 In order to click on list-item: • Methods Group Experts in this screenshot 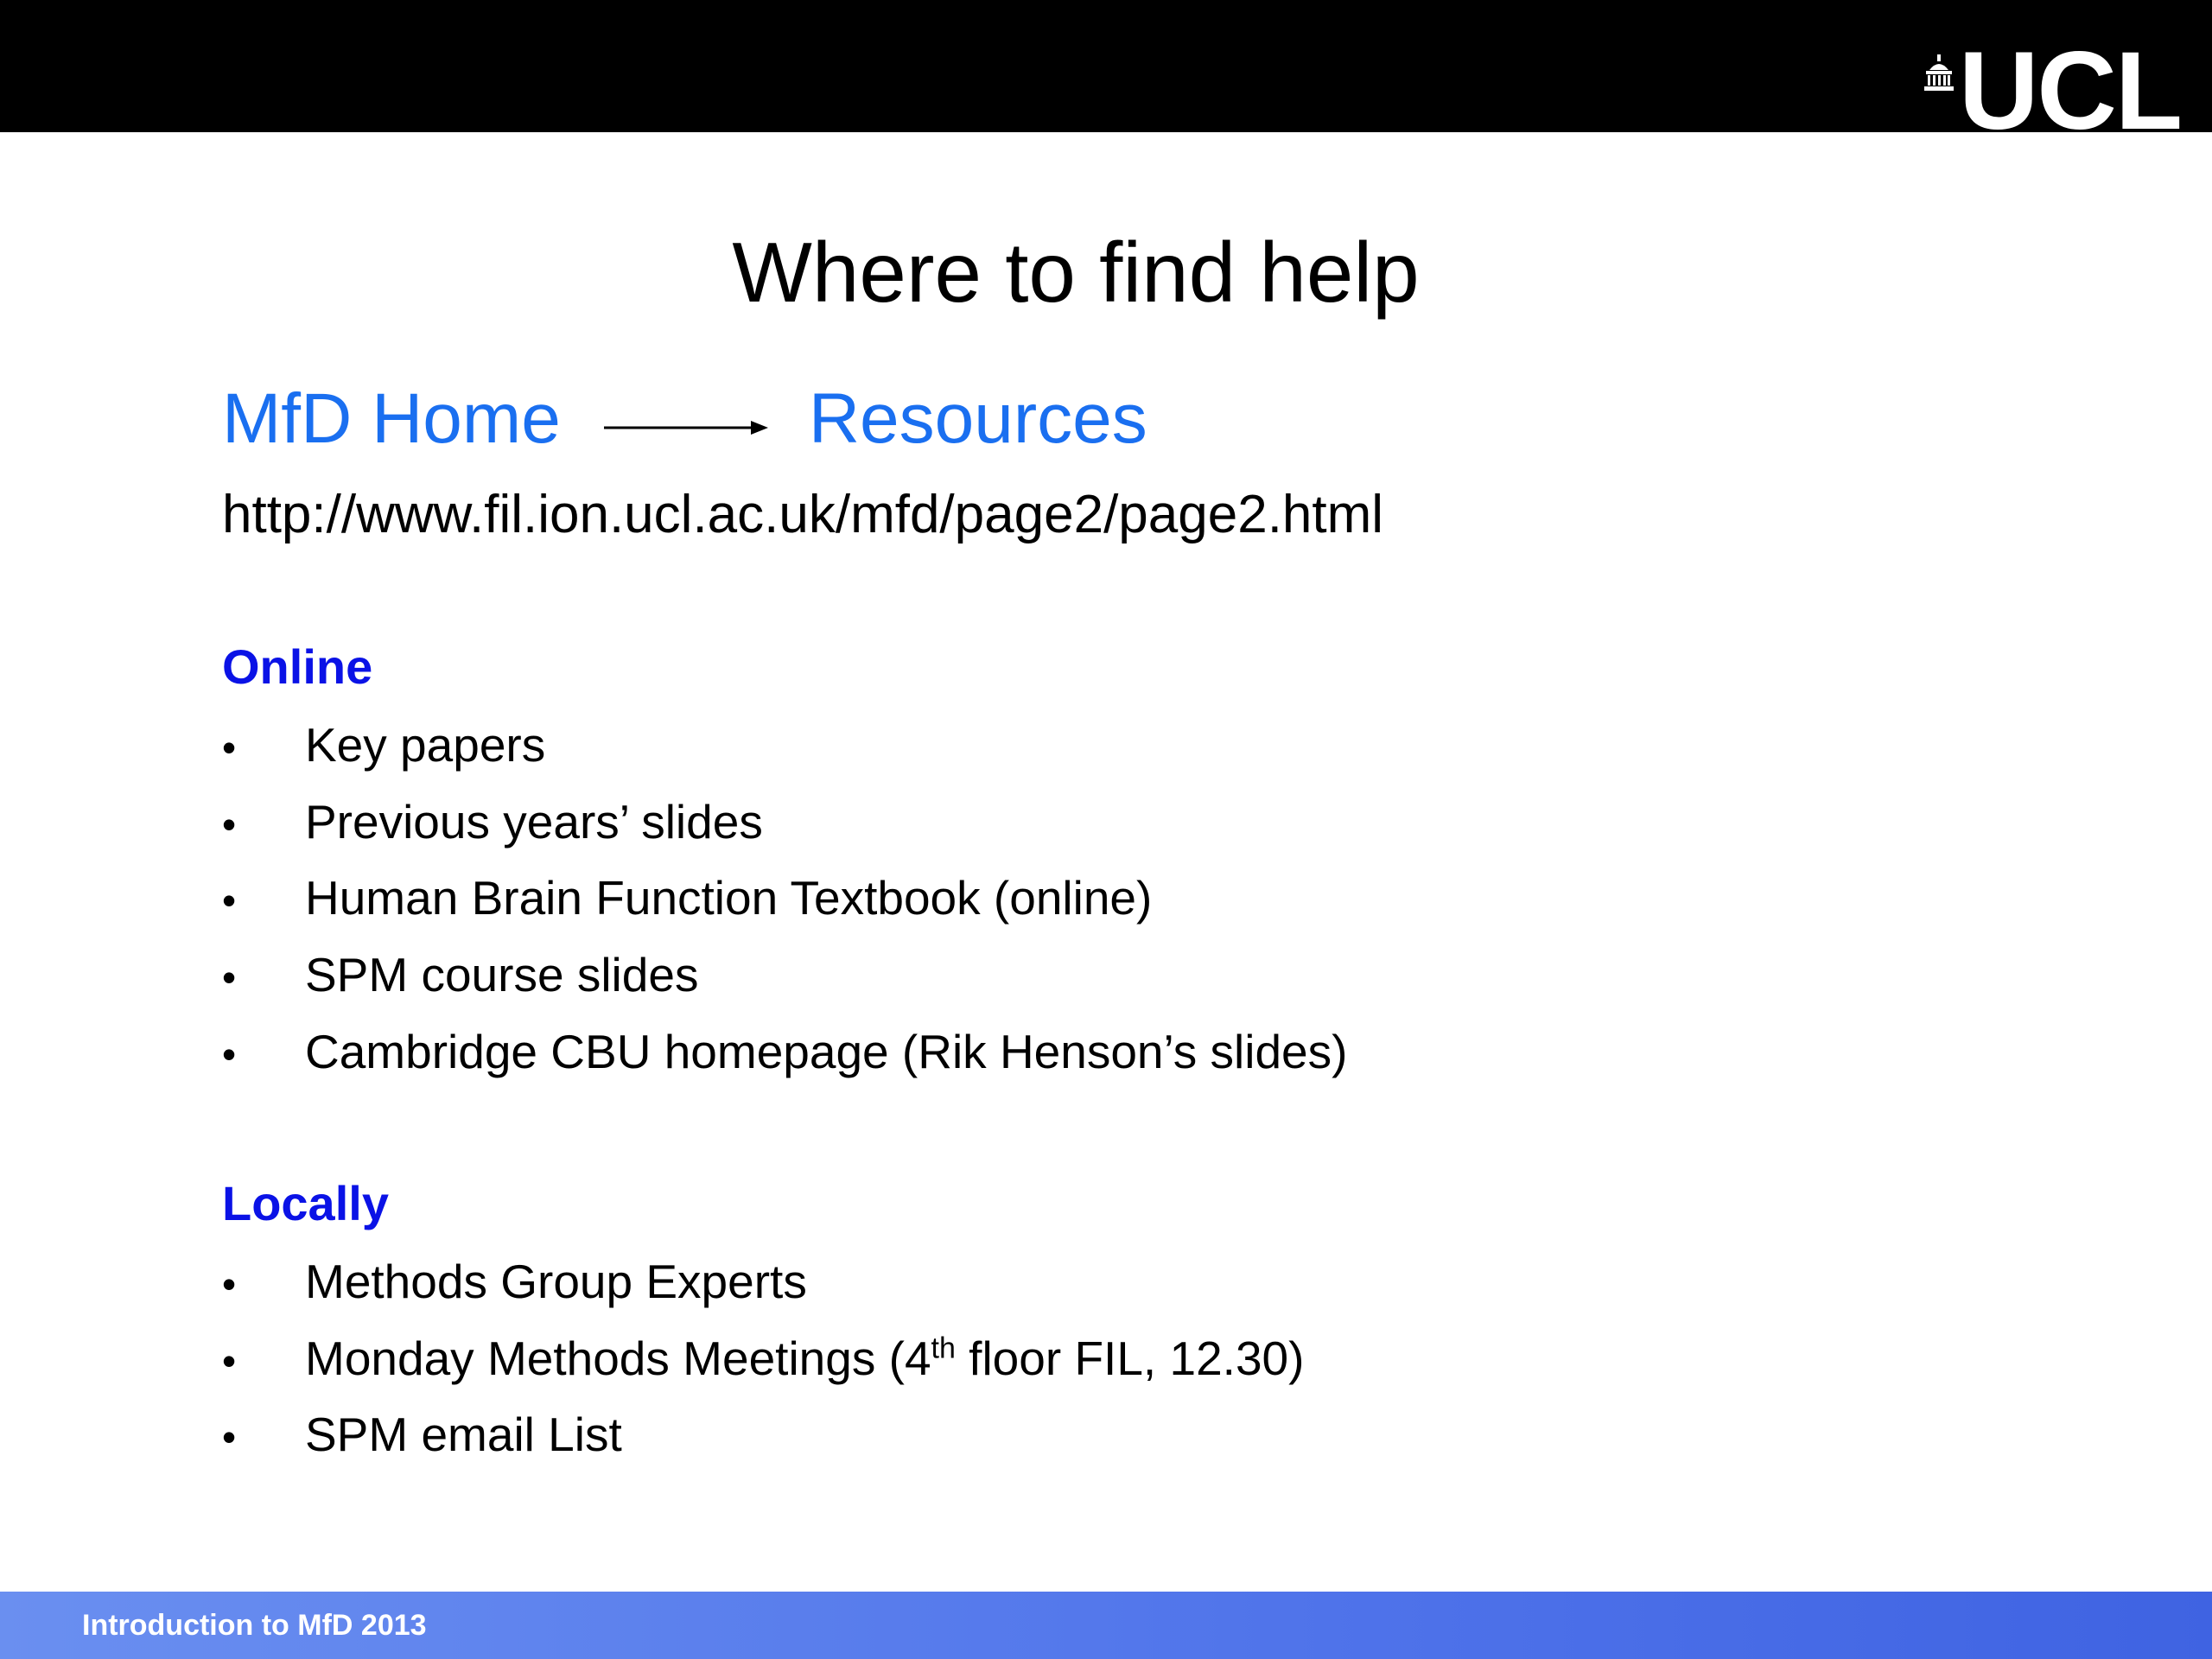, I will do `click(763, 1281)`.